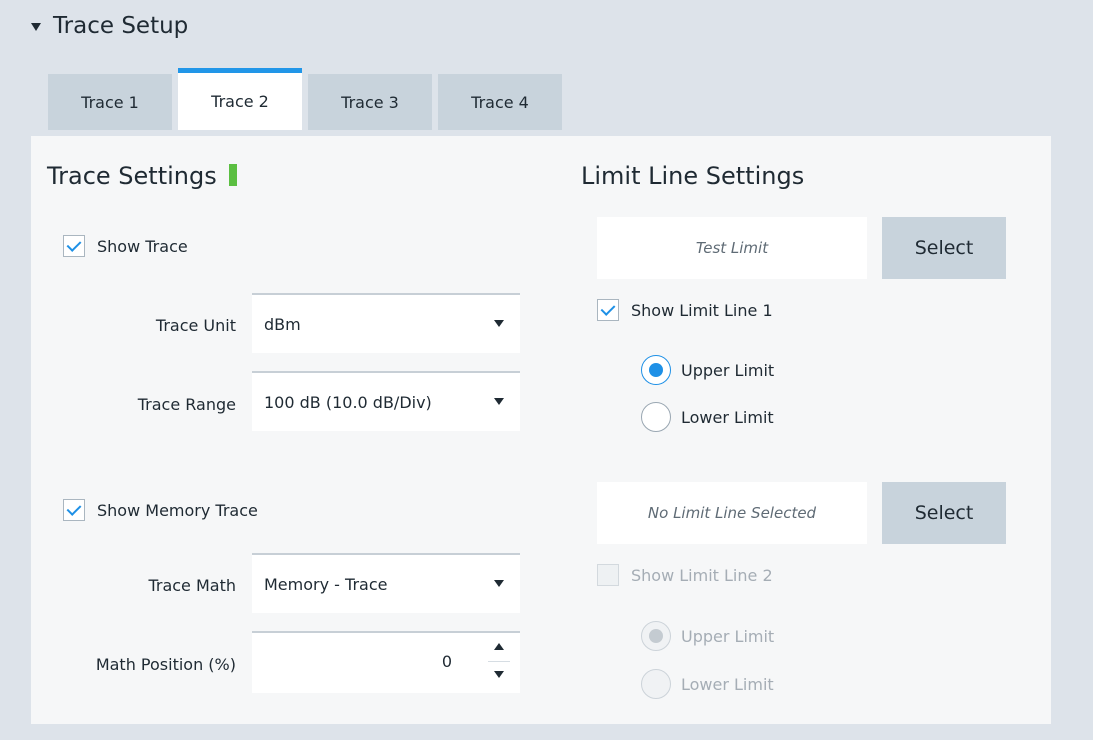 The width and height of the screenshot is (1093, 740). What do you see at coordinates (728, 370) in the screenshot?
I see `limit-1-upper-label: Upper Limit` at bounding box center [728, 370].